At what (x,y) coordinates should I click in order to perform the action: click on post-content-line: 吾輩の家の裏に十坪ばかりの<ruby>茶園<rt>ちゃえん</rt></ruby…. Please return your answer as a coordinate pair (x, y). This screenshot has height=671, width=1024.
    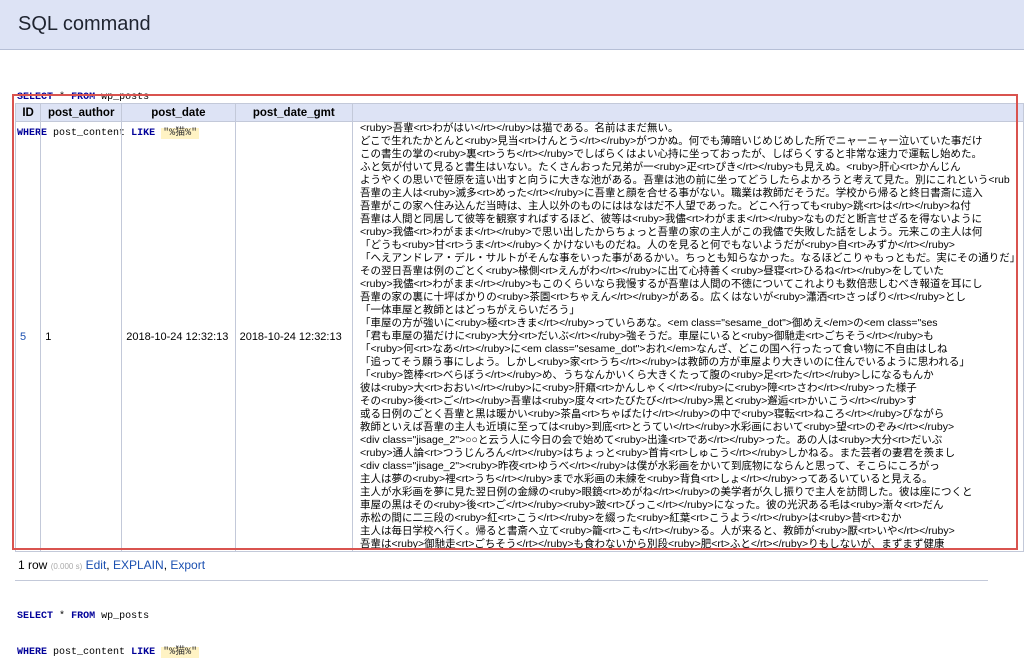
    Looking at the image, I should click on (662, 297).